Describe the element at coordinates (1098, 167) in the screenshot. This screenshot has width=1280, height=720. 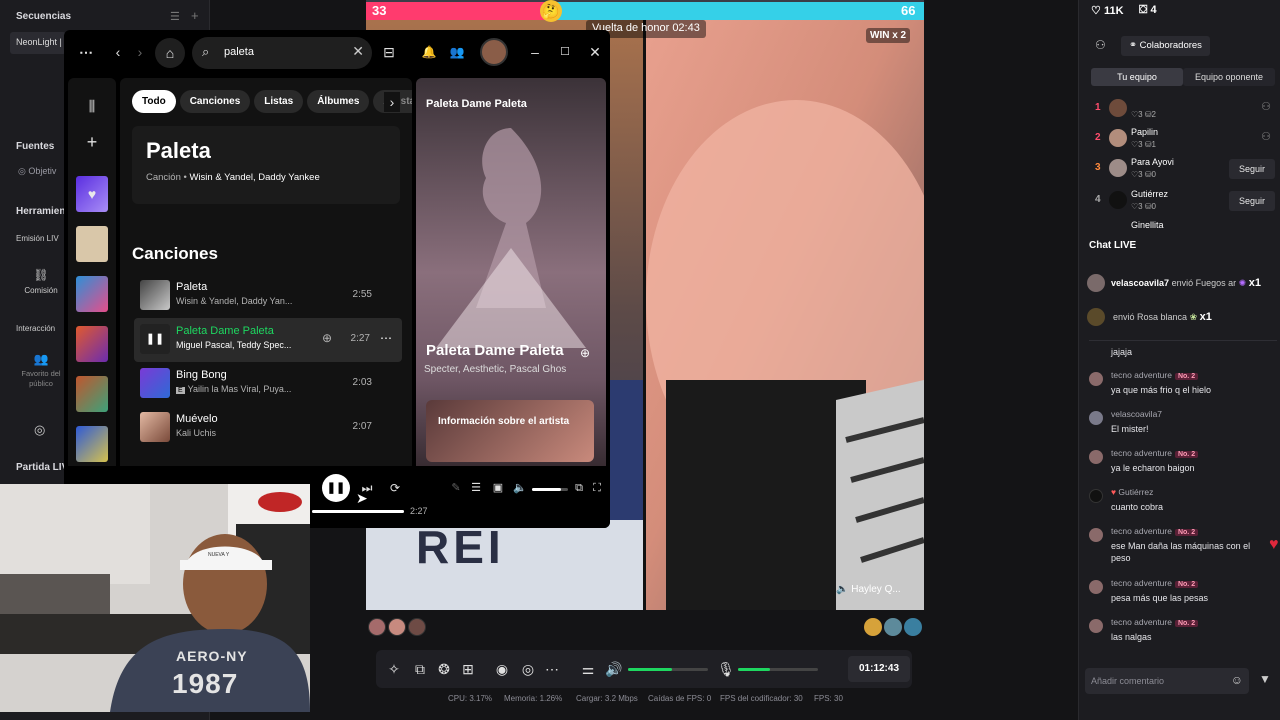
I see `rank-number: 3` at that location.